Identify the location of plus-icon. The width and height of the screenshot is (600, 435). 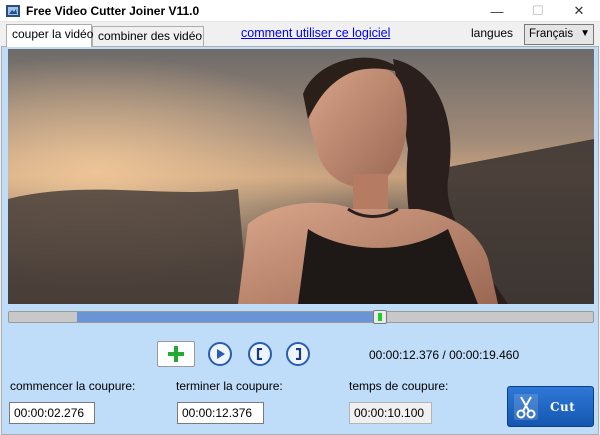
(176, 354).